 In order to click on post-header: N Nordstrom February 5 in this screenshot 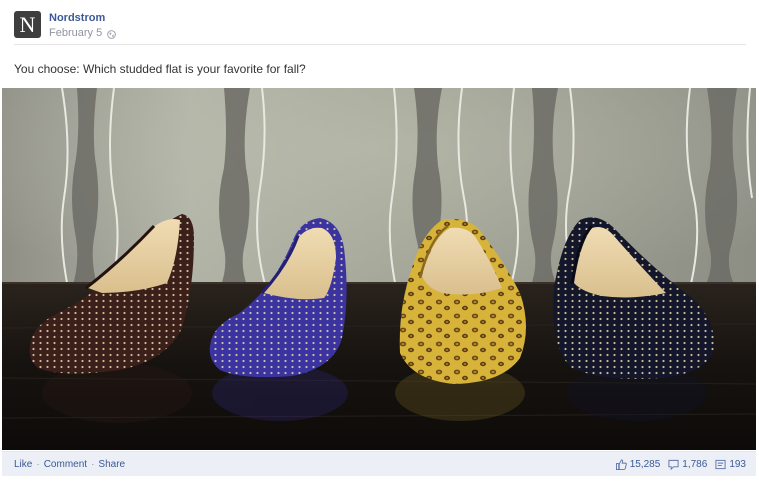, I will do `click(65, 27)`.